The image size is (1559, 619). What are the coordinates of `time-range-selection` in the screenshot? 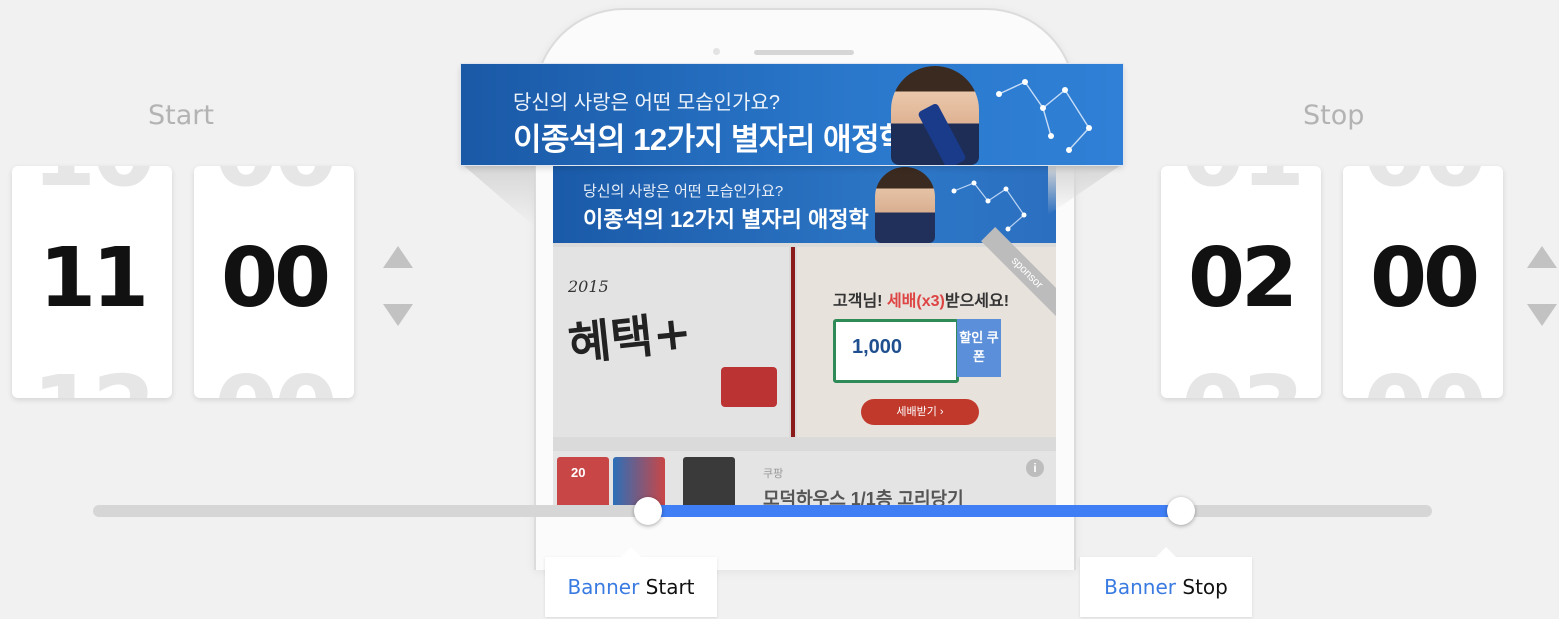 It's located at (914, 511).